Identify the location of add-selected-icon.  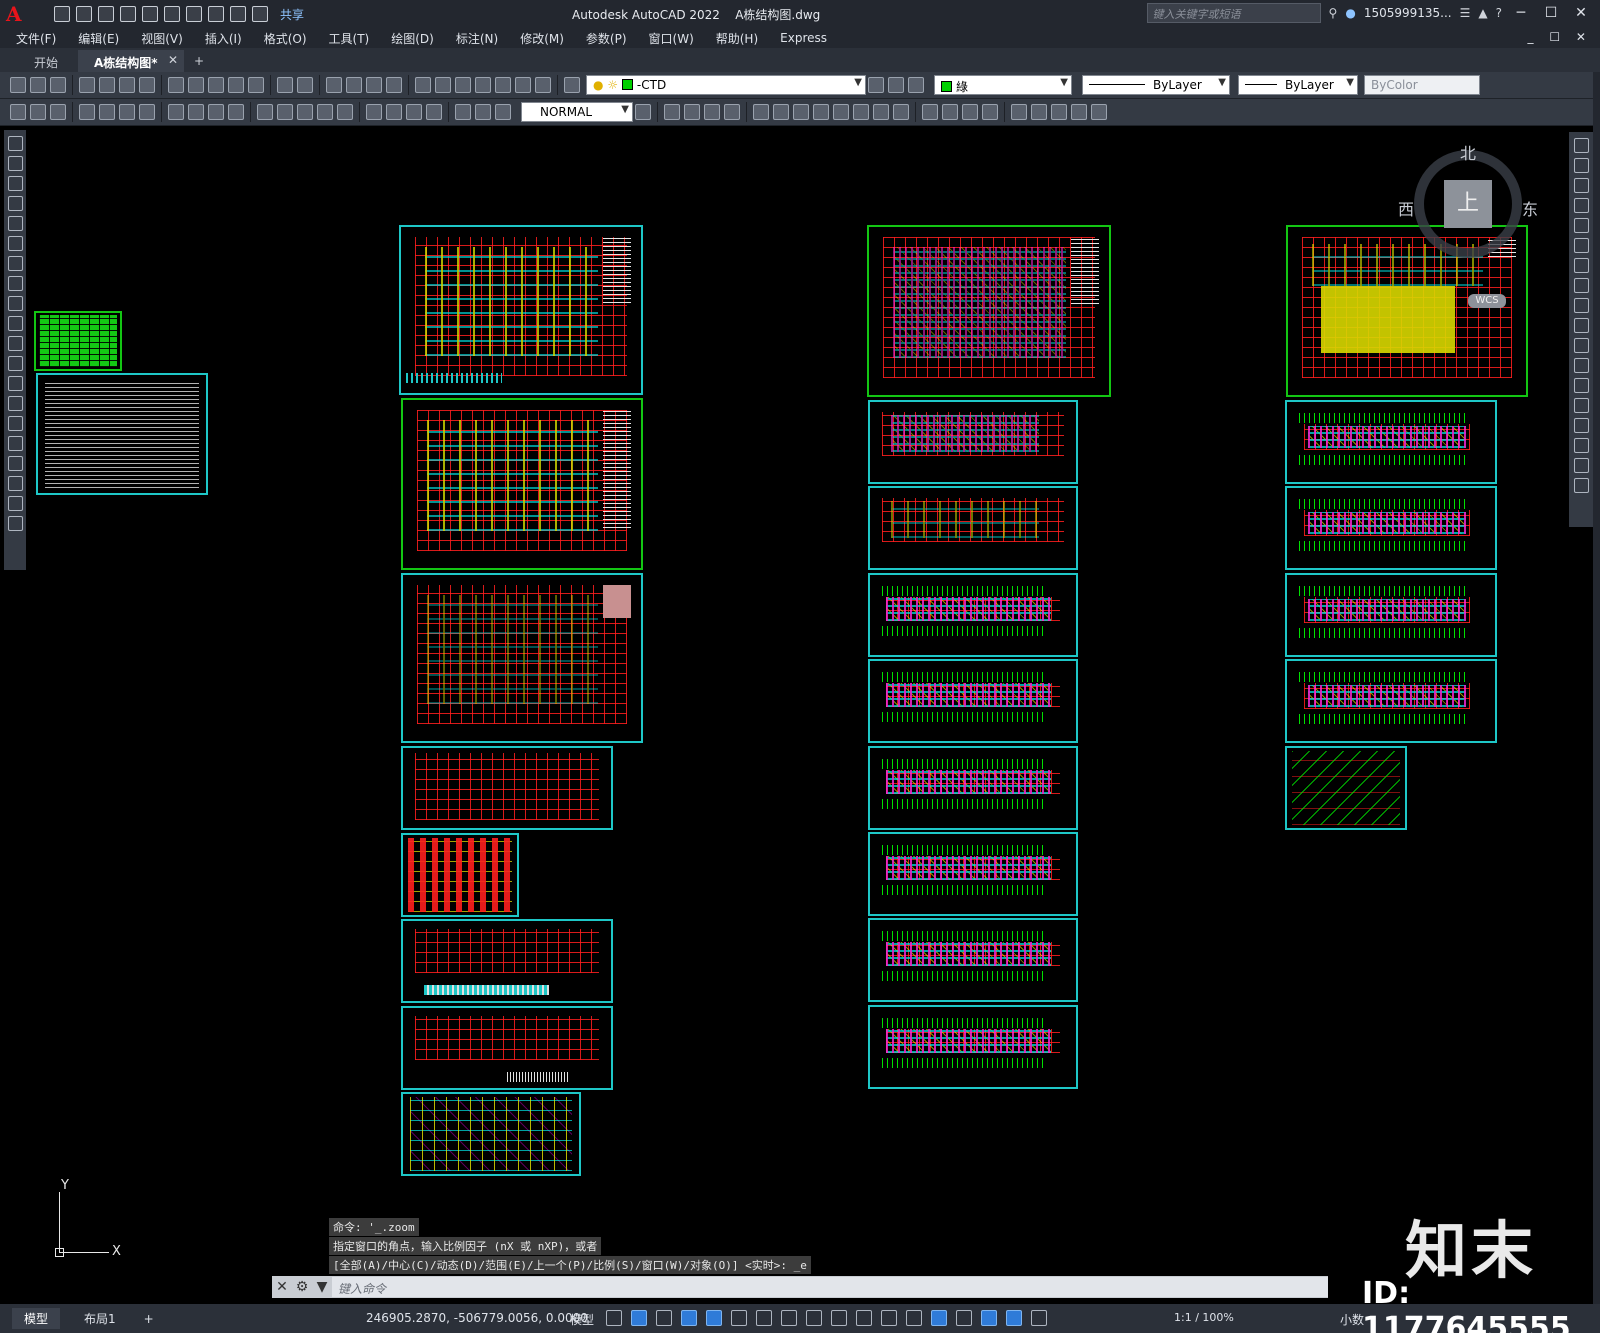
(15, 523).